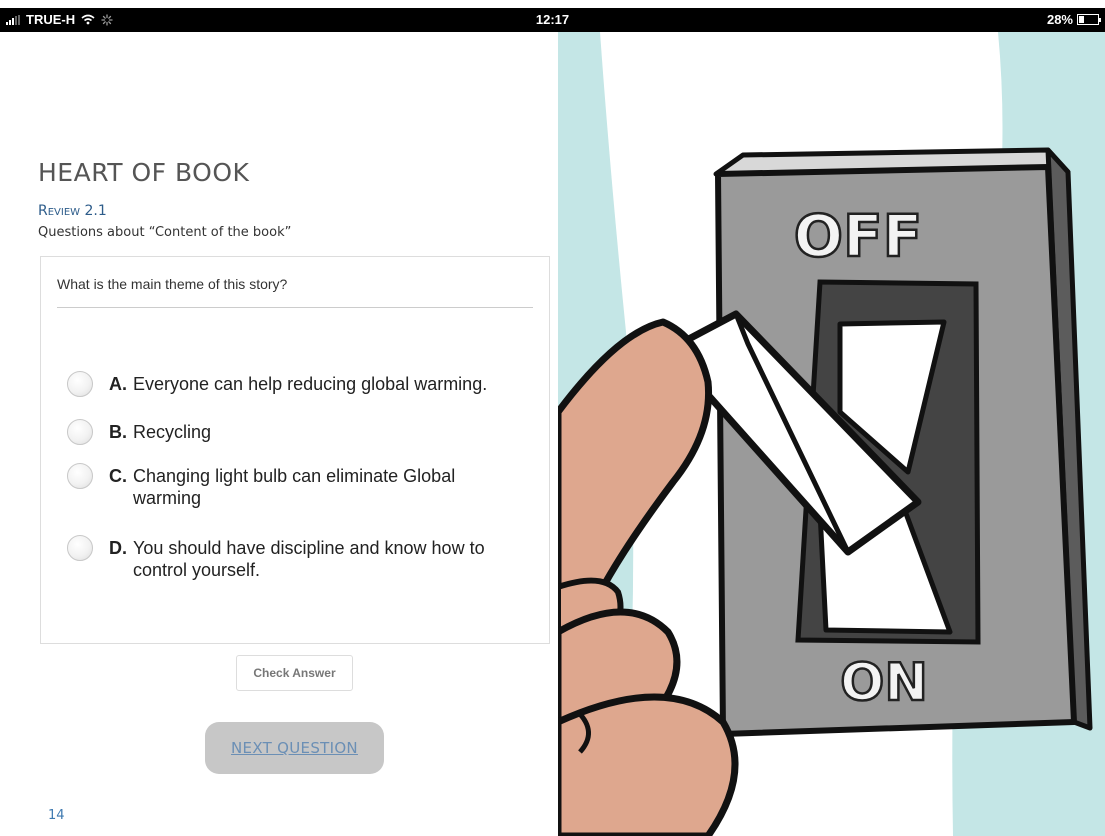 The height and width of the screenshot is (836, 1105). Describe the element at coordinates (118, 384) in the screenshot. I see `option-letter: A.` at that location.